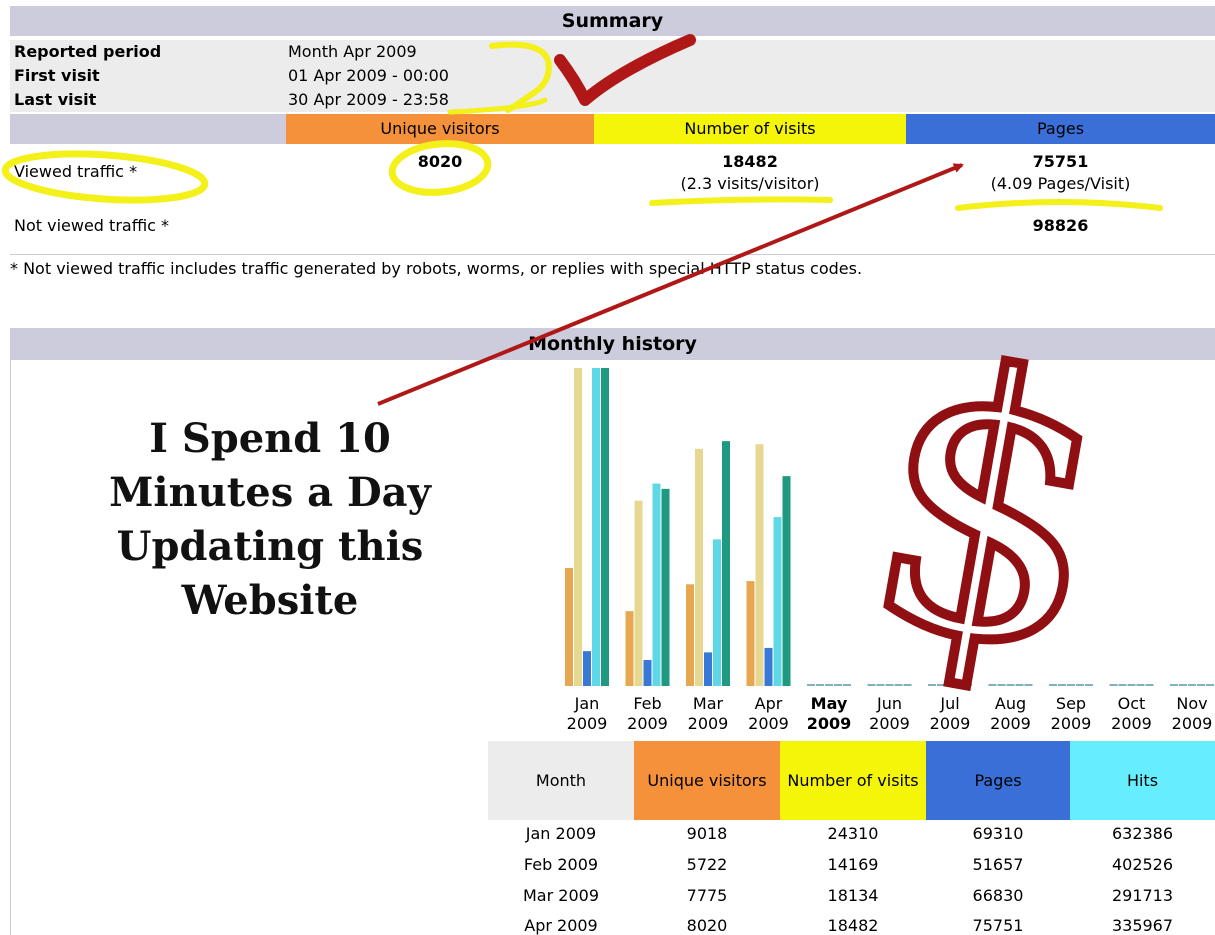 The width and height of the screenshot is (1215, 935). I want to click on table-cell-hits: 632386, so click(1142, 833).